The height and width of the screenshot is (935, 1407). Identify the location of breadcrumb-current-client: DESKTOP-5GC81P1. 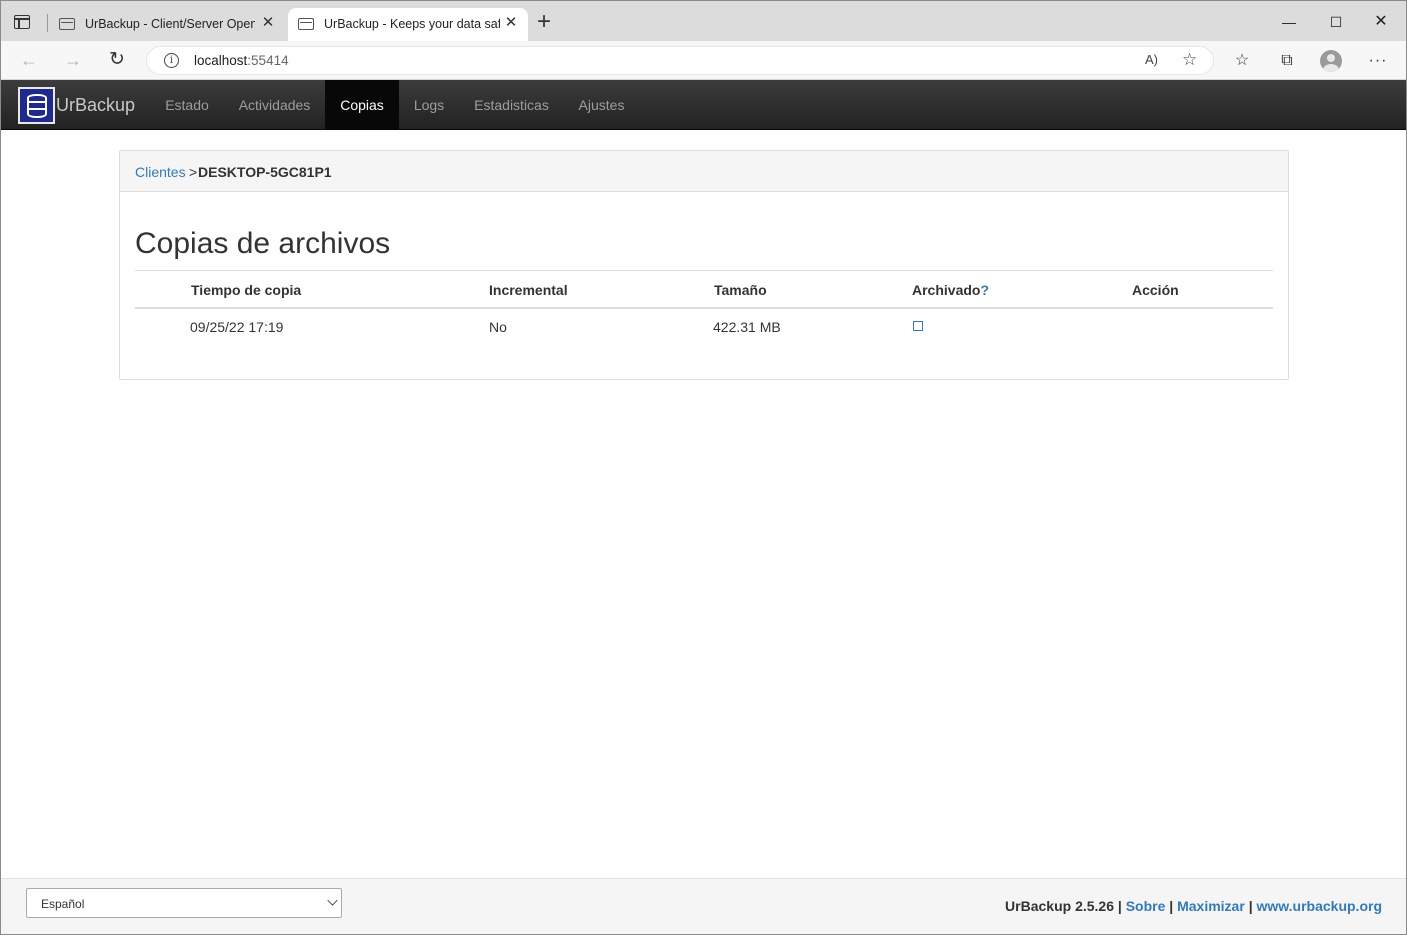
(265, 172).